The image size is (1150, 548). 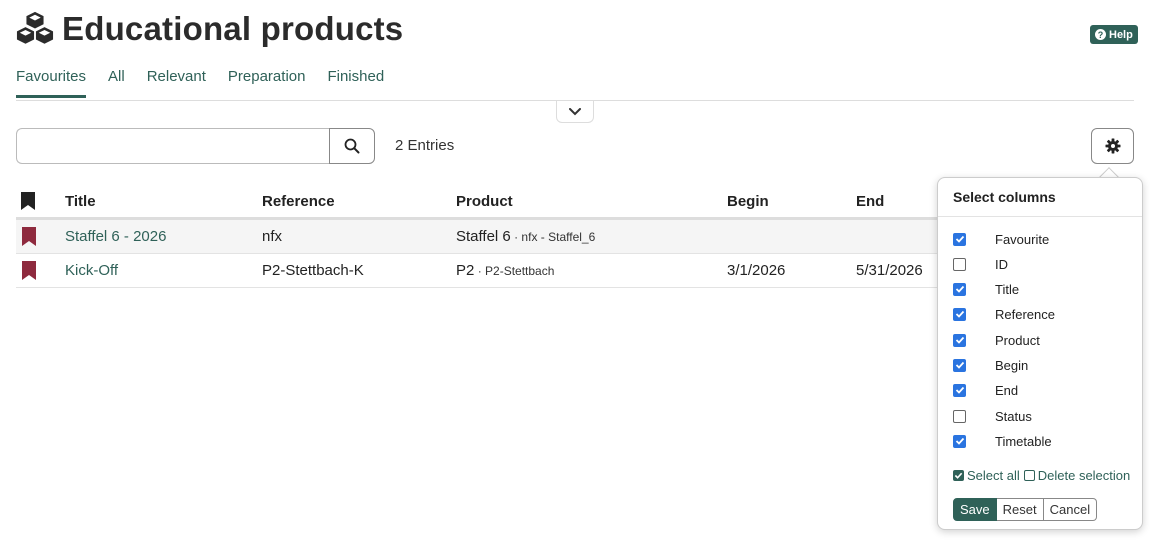 I want to click on tab-favourites: Favourites, so click(x=51, y=83).